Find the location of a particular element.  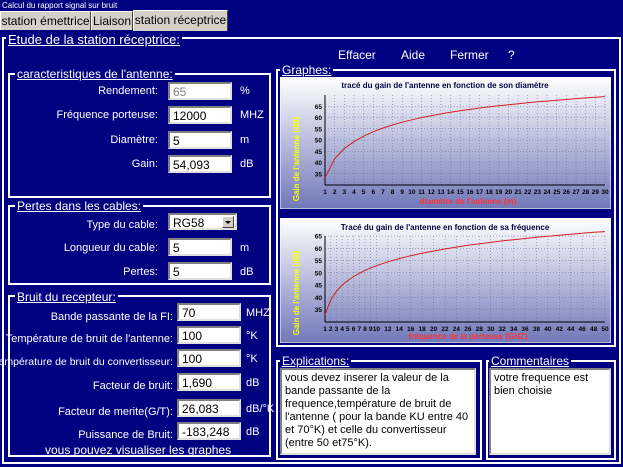

frequence-label: Fréquence porteuse: is located at coordinates (107, 115).